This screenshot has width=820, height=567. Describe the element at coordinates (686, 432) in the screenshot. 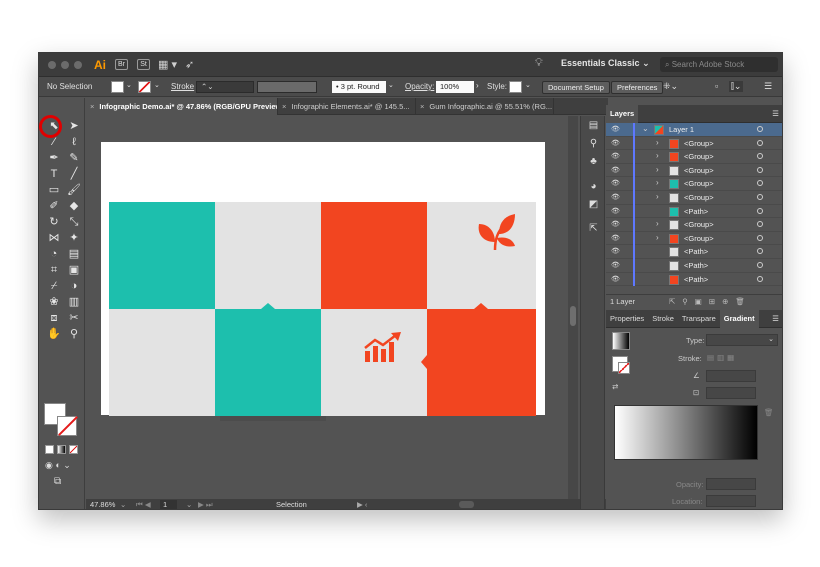

I see `gradient-slider` at that location.